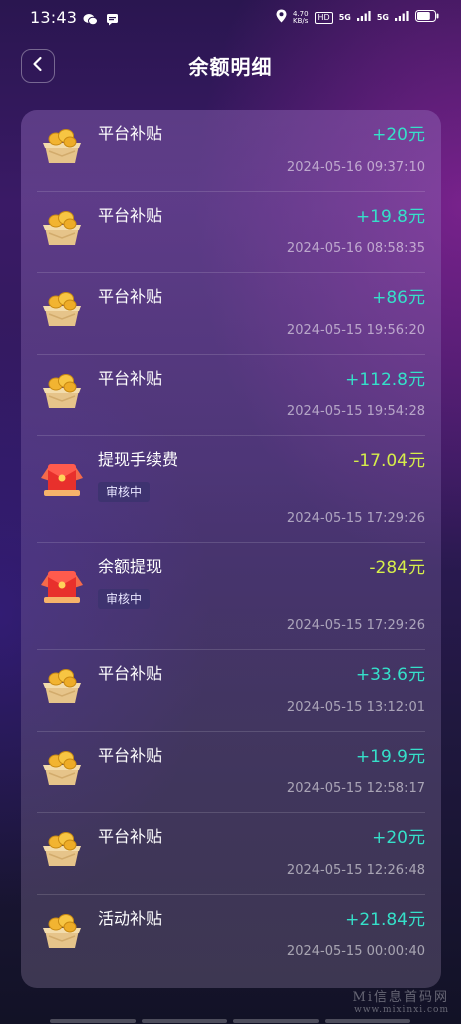 This screenshot has width=461, height=1024. I want to click on wechat-icon, so click(90, 20).